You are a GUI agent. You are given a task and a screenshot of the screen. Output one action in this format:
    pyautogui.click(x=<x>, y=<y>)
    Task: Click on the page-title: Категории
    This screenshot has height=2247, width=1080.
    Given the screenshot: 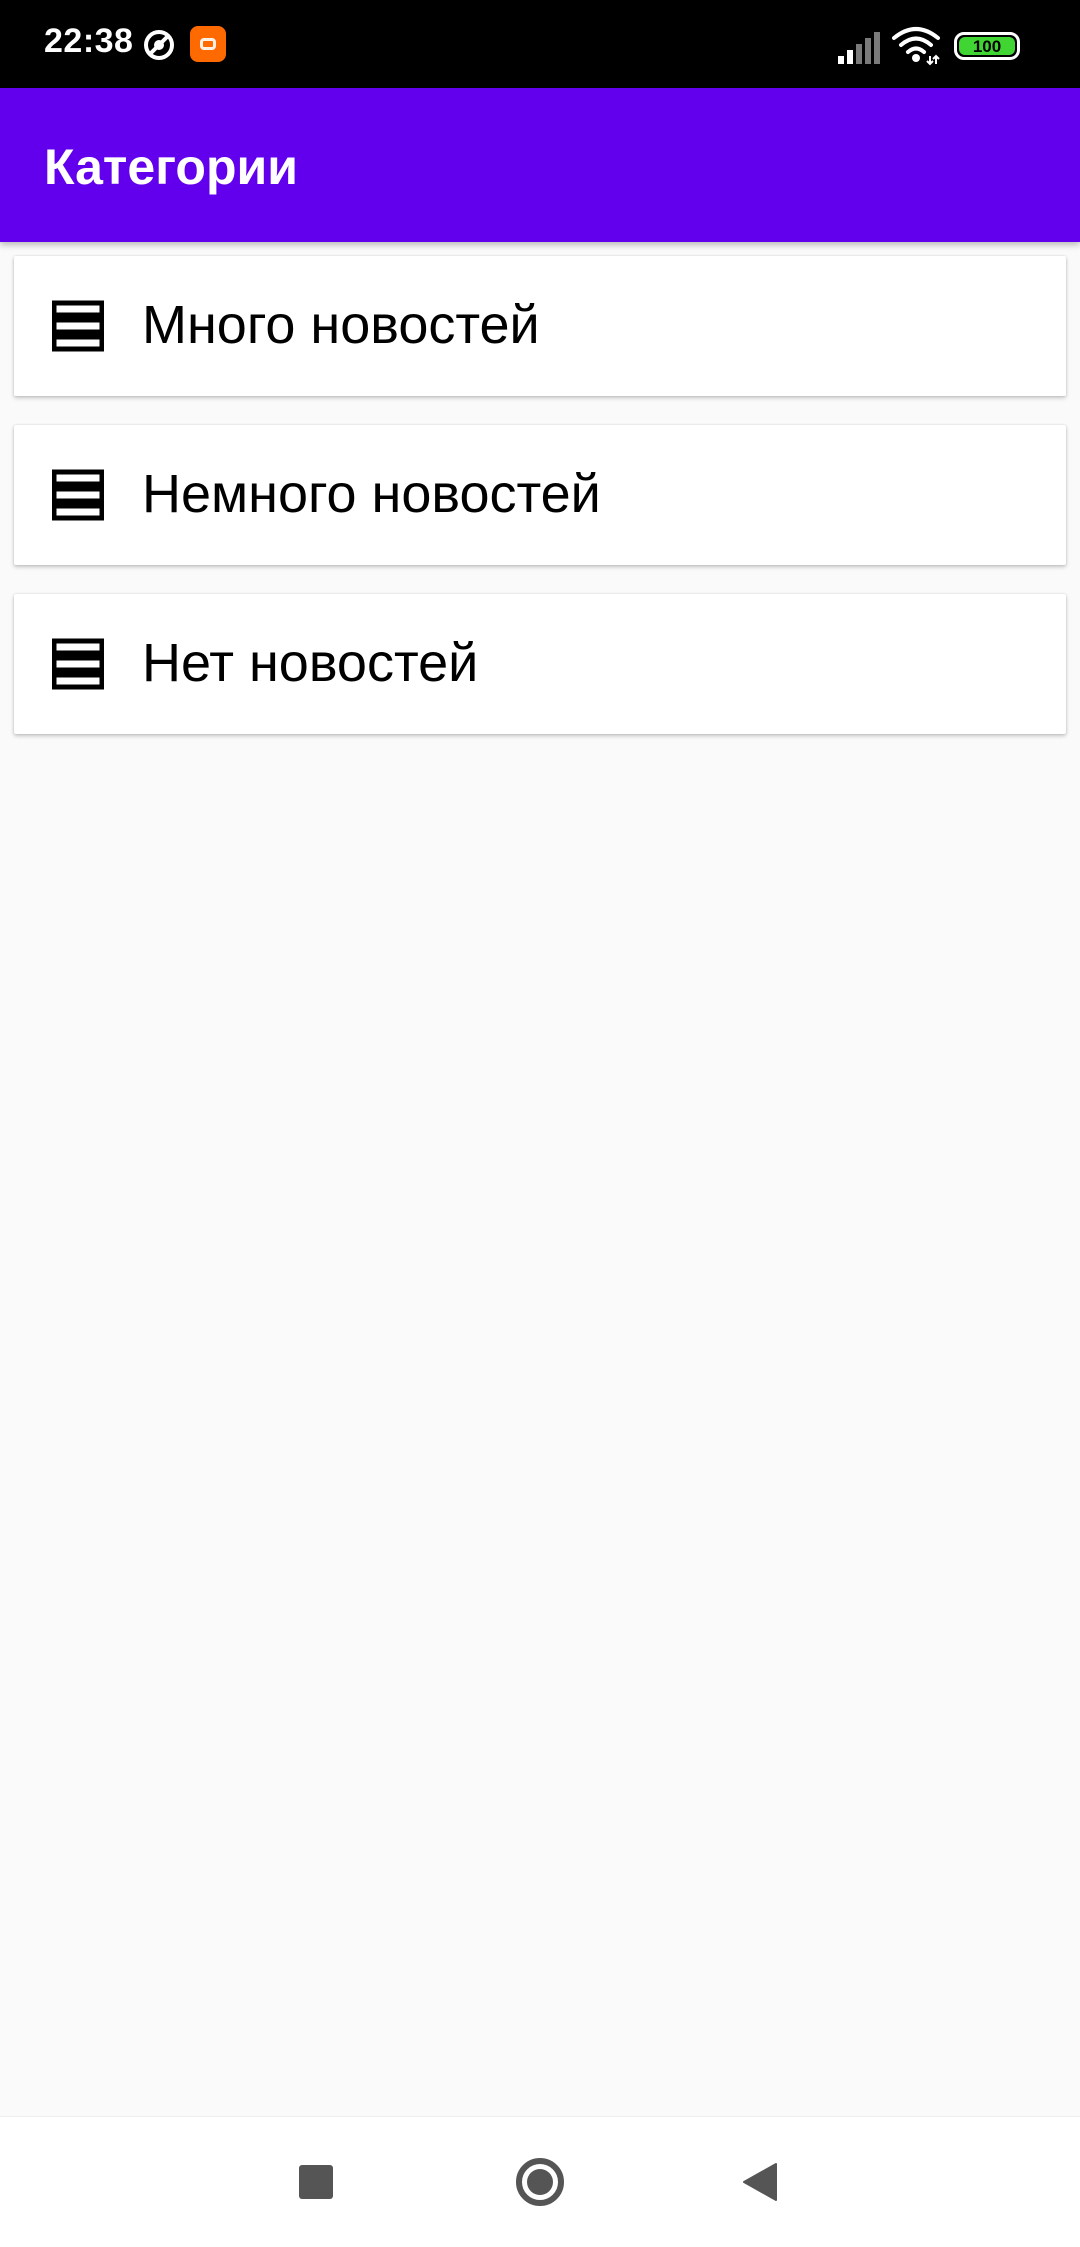 What is the action you would take?
    pyautogui.click(x=171, y=167)
    